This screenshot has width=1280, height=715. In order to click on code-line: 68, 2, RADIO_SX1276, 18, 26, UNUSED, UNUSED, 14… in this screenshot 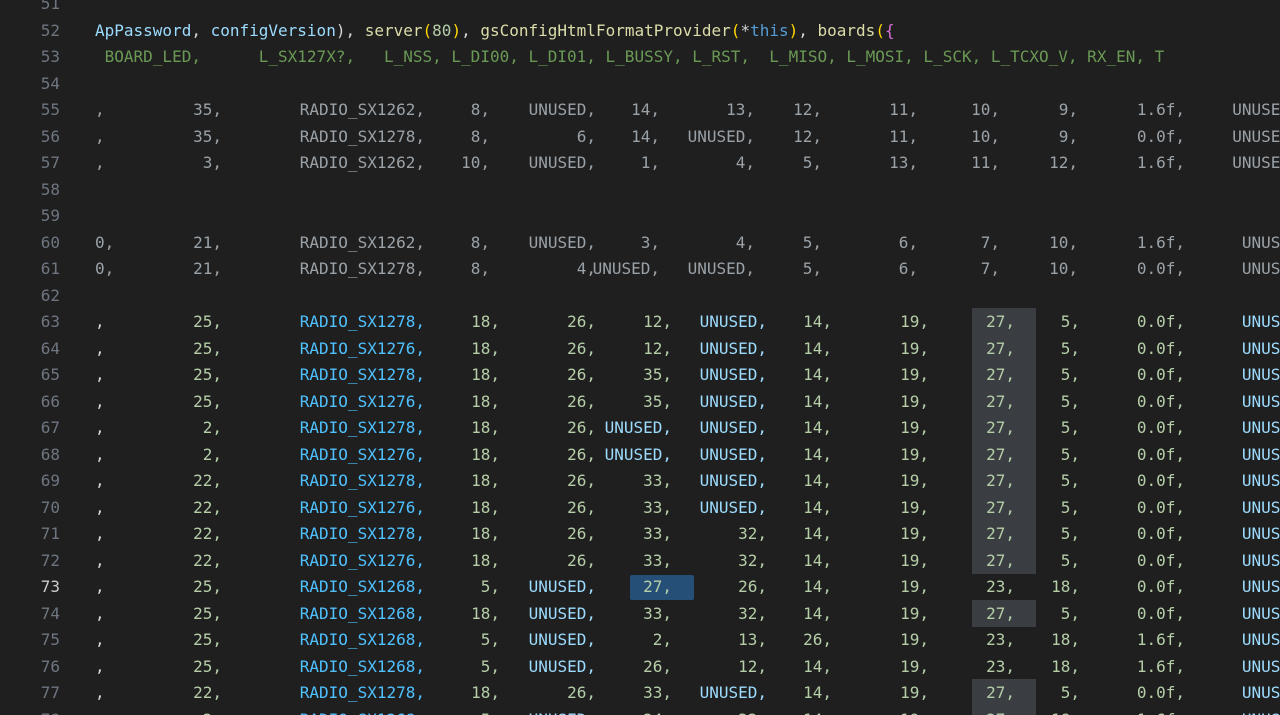, I will do `click(640, 454)`.